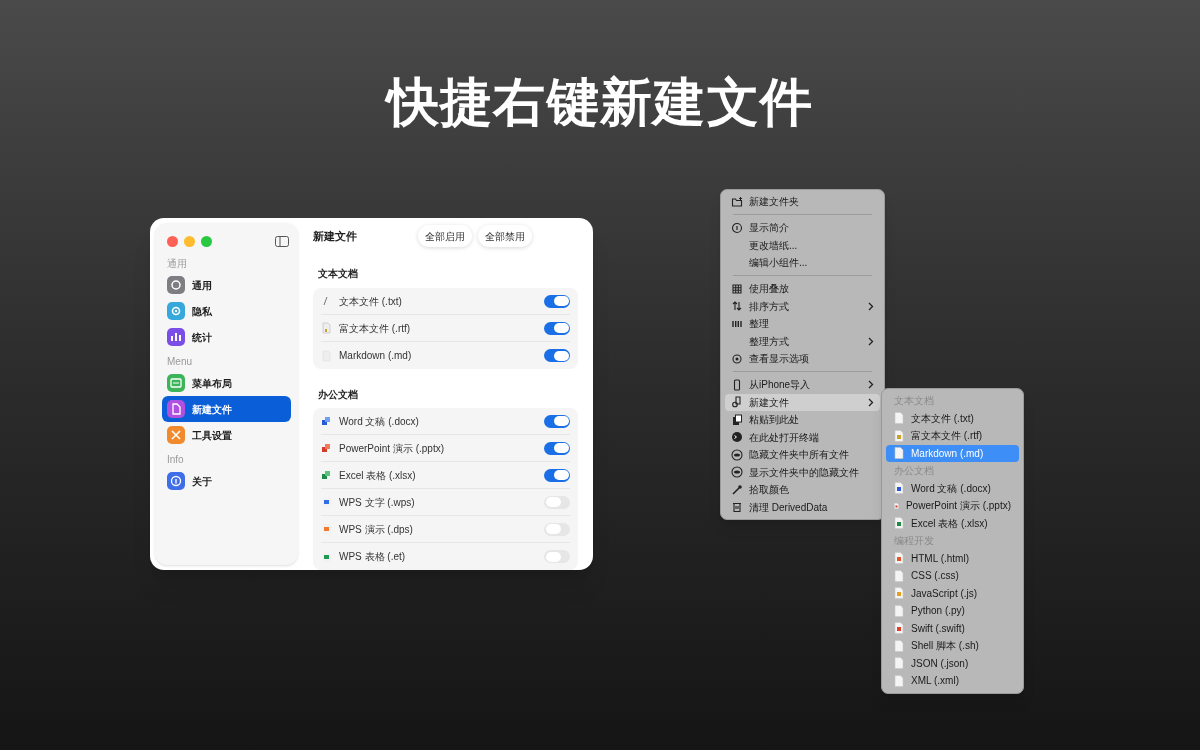  I want to click on menu-item: 文本文件 (.txt), so click(952, 418).